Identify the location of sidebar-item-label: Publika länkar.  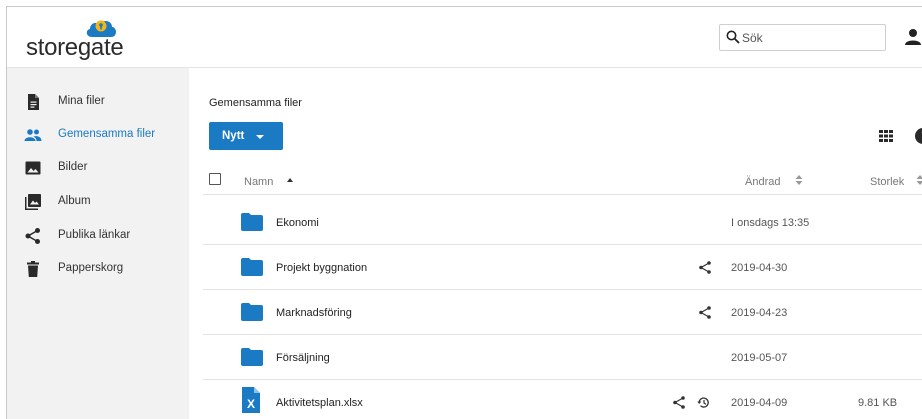
(94, 235).